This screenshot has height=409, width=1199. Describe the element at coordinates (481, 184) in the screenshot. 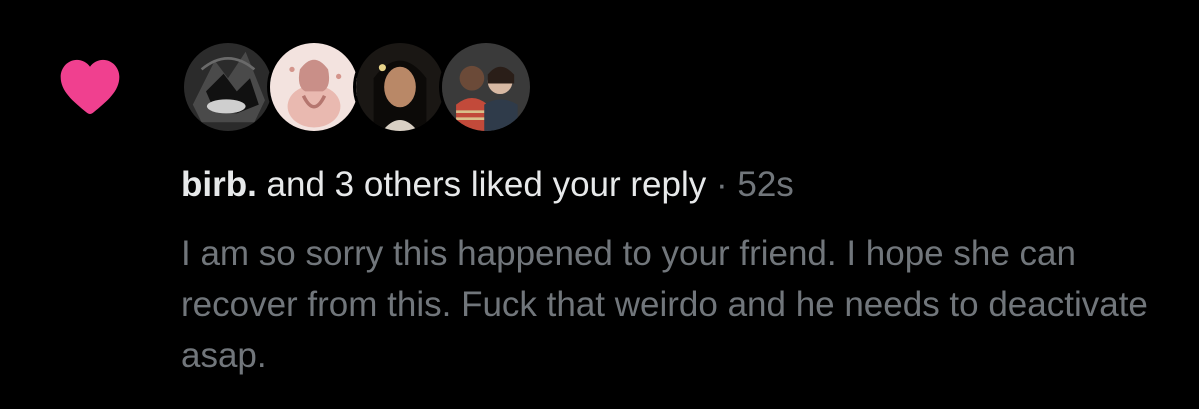

I see `action-text: and 3 others liked your reply` at that location.